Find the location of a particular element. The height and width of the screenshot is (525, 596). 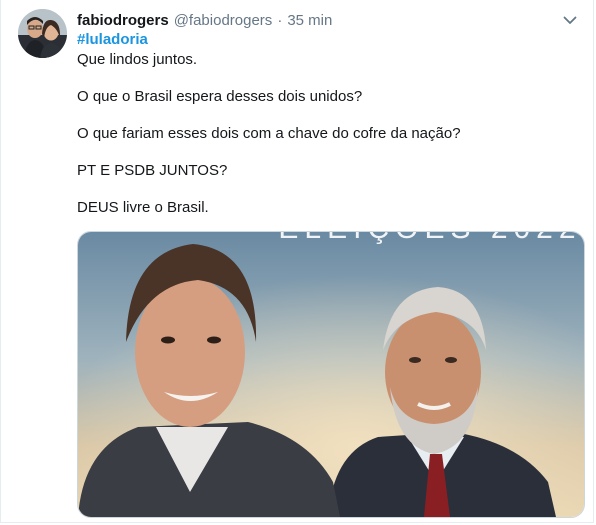

tweet-header: fabiodrogers @fabiodrogers · 35 min is located at coordinates (328, 20).